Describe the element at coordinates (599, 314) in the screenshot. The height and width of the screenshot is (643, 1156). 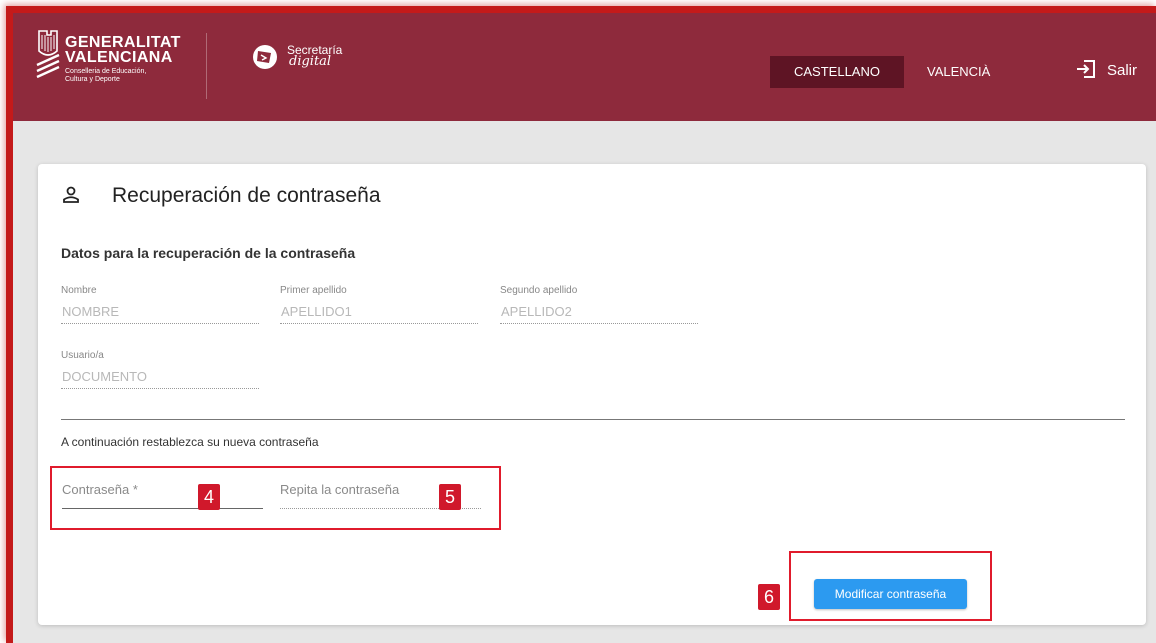
I see `segundo-apellido-value: APELLIDO2` at that location.